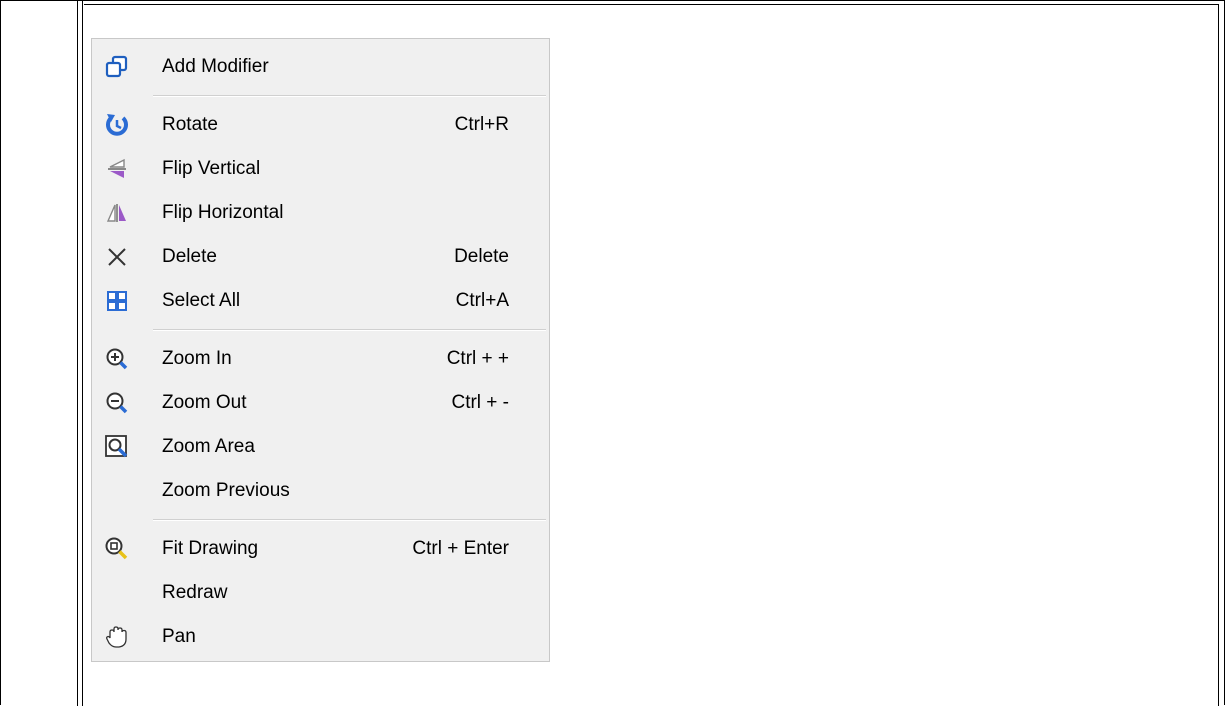 The height and width of the screenshot is (706, 1225). What do you see at coordinates (211, 168) in the screenshot?
I see `menu-item-label: Flip Vertical` at bounding box center [211, 168].